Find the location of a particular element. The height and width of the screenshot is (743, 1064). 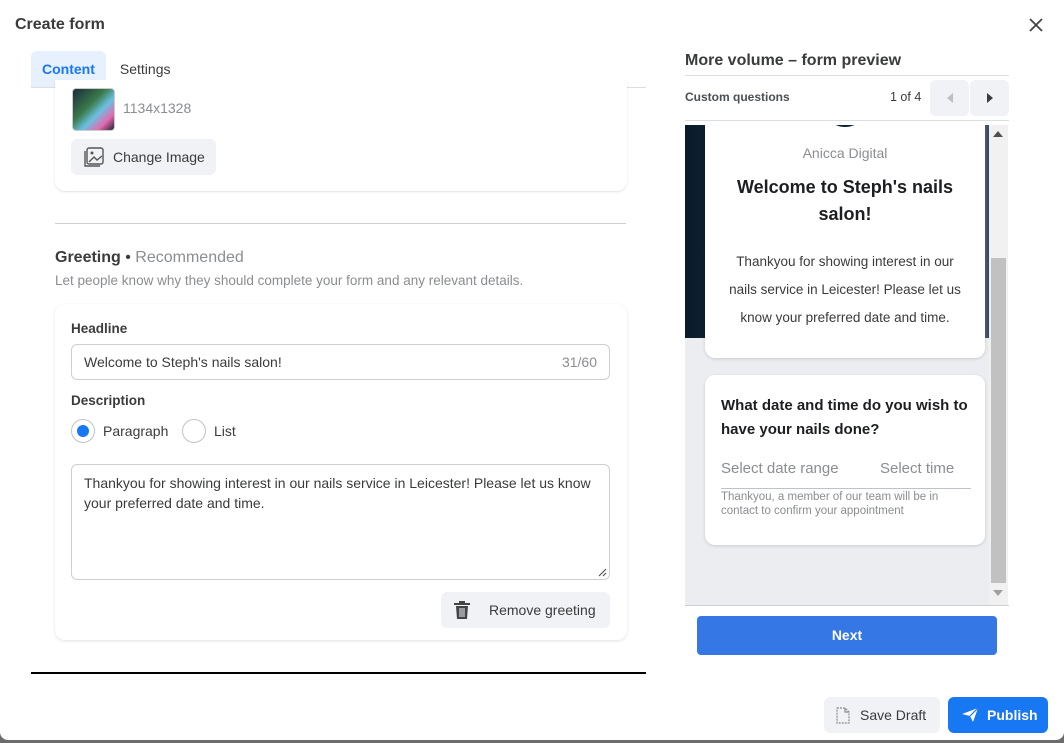

change-image-button: Change Image is located at coordinates (143, 157).